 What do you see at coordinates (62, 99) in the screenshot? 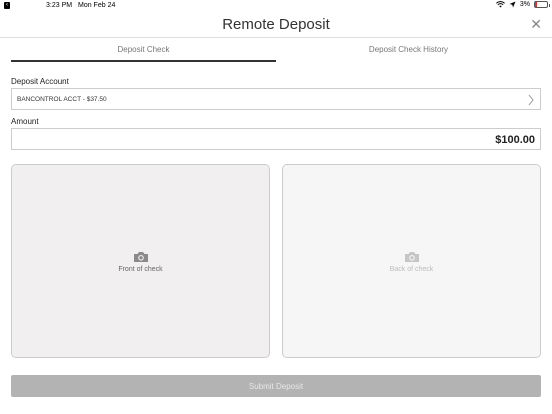
I see `deposit-account-value: BANCONTROL ACCT - $37.50` at bounding box center [62, 99].